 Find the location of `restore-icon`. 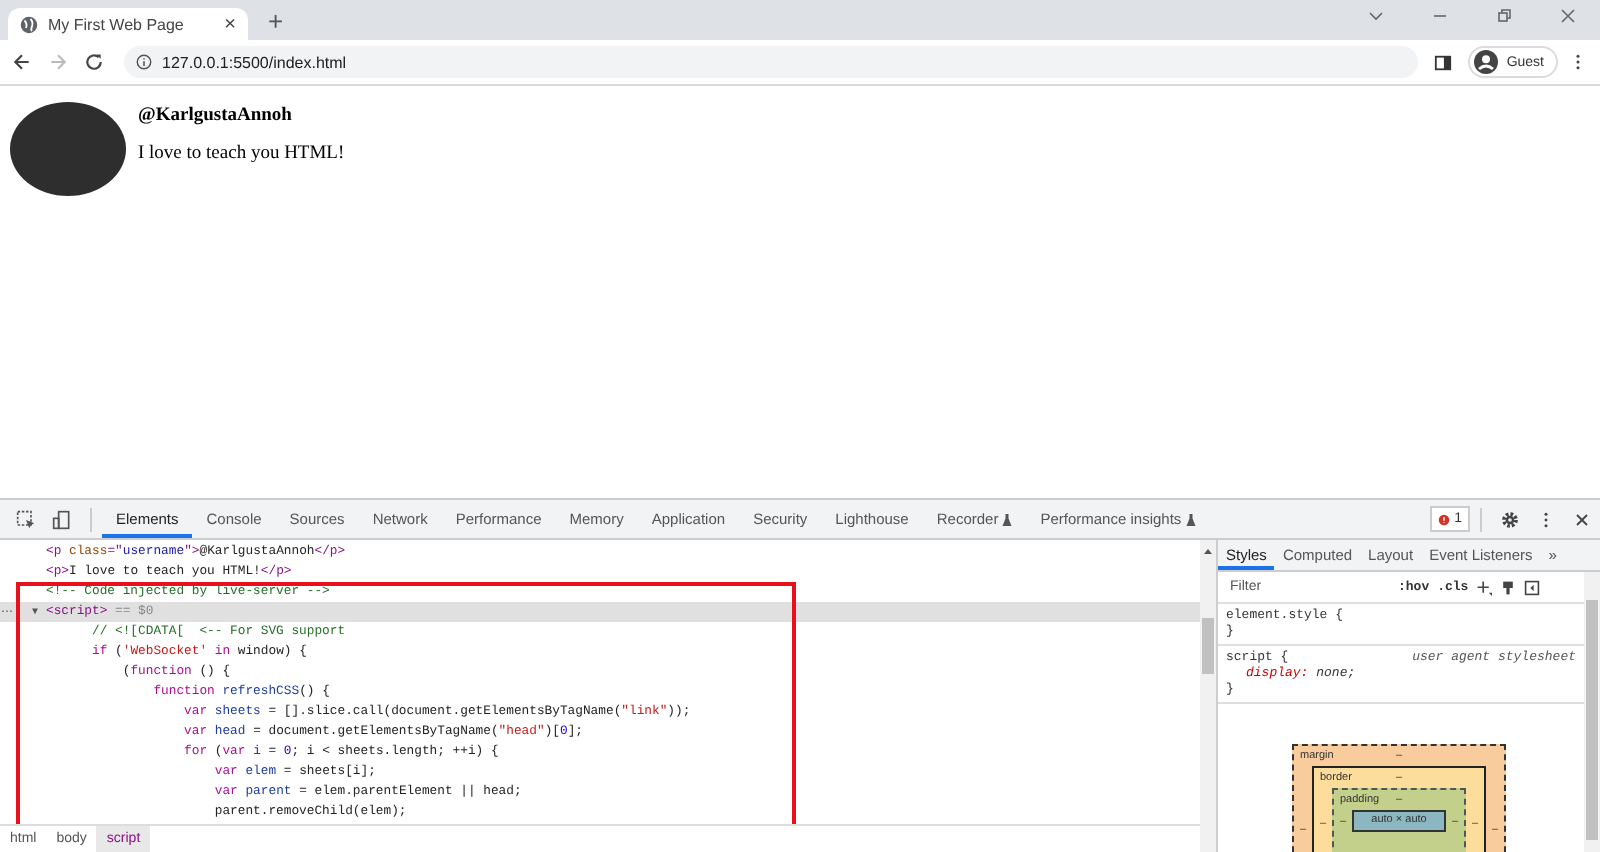

restore-icon is located at coordinates (1504, 16).